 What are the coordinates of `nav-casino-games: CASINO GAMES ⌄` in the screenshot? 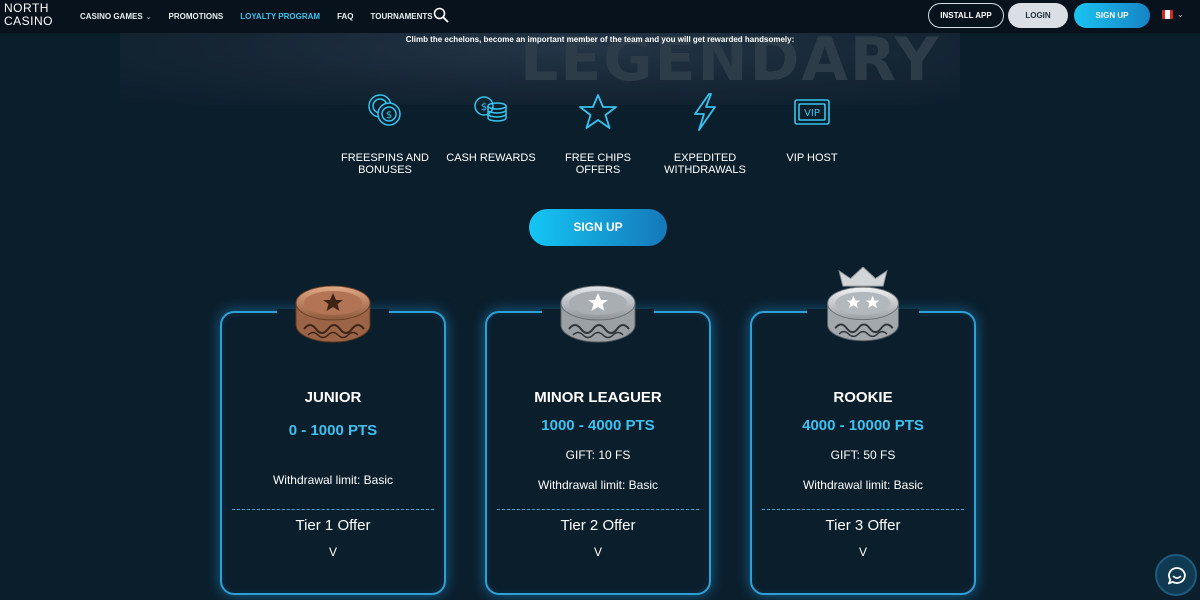 It's located at (116, 16).